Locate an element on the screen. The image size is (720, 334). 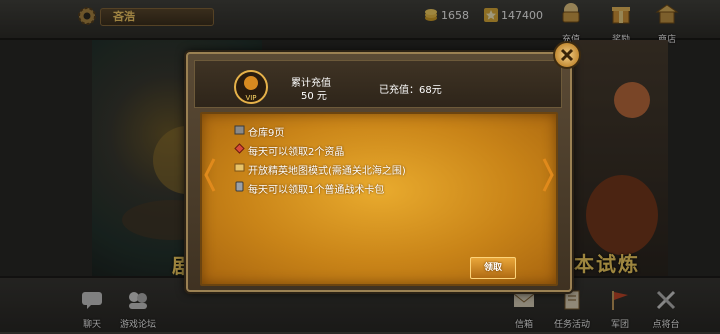
map-icon is located at coordinates (239, 167).